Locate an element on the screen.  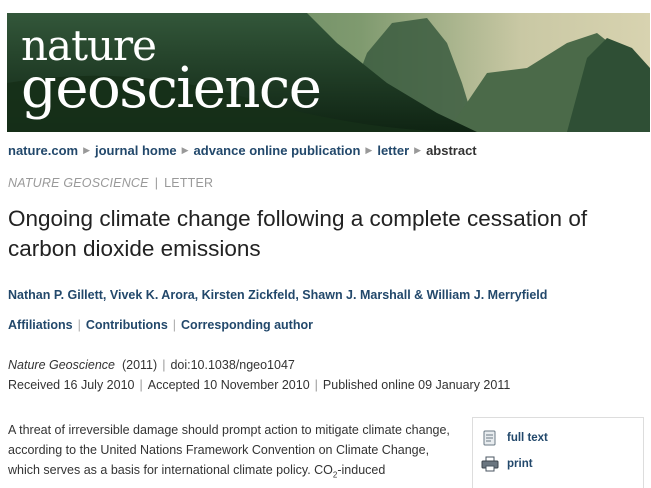
journal-section-label: NATURE GEOSCIENCE | LETTER is located at coordinates (110, 183).